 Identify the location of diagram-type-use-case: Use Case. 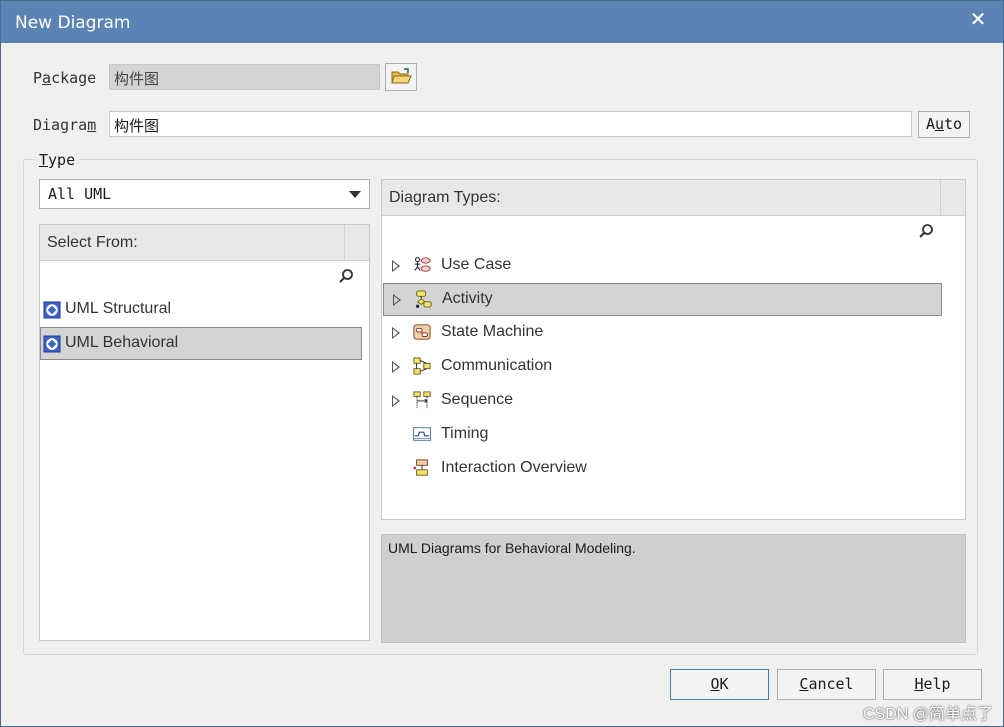
(662, 266).